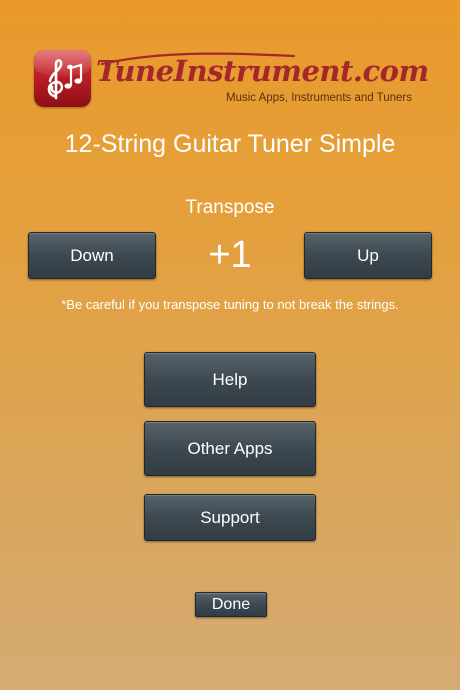  Describe the element at coordinates (230, 255) in the screenshot. I see `transpose-value: +1` at that location.